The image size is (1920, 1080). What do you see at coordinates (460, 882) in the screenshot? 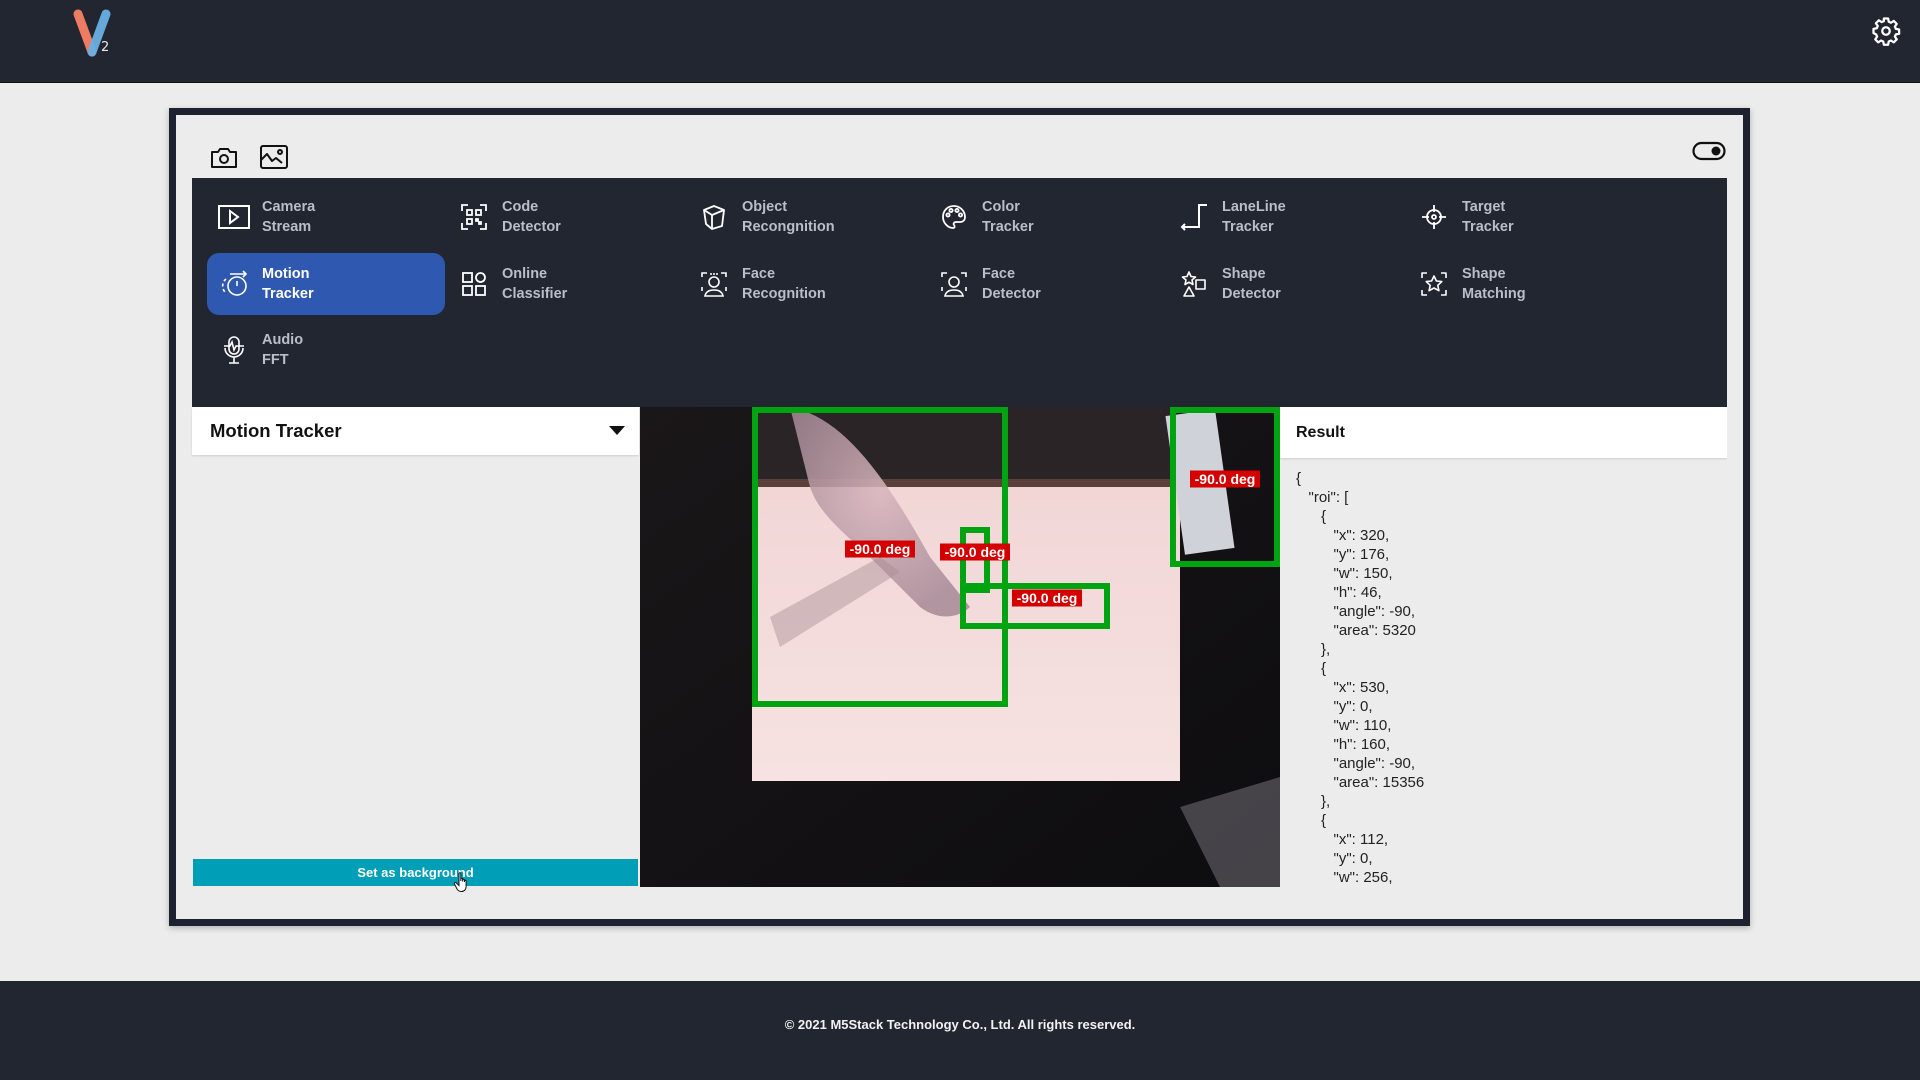
I see `hand-cursor-icon` at bounding box center [460, 882].